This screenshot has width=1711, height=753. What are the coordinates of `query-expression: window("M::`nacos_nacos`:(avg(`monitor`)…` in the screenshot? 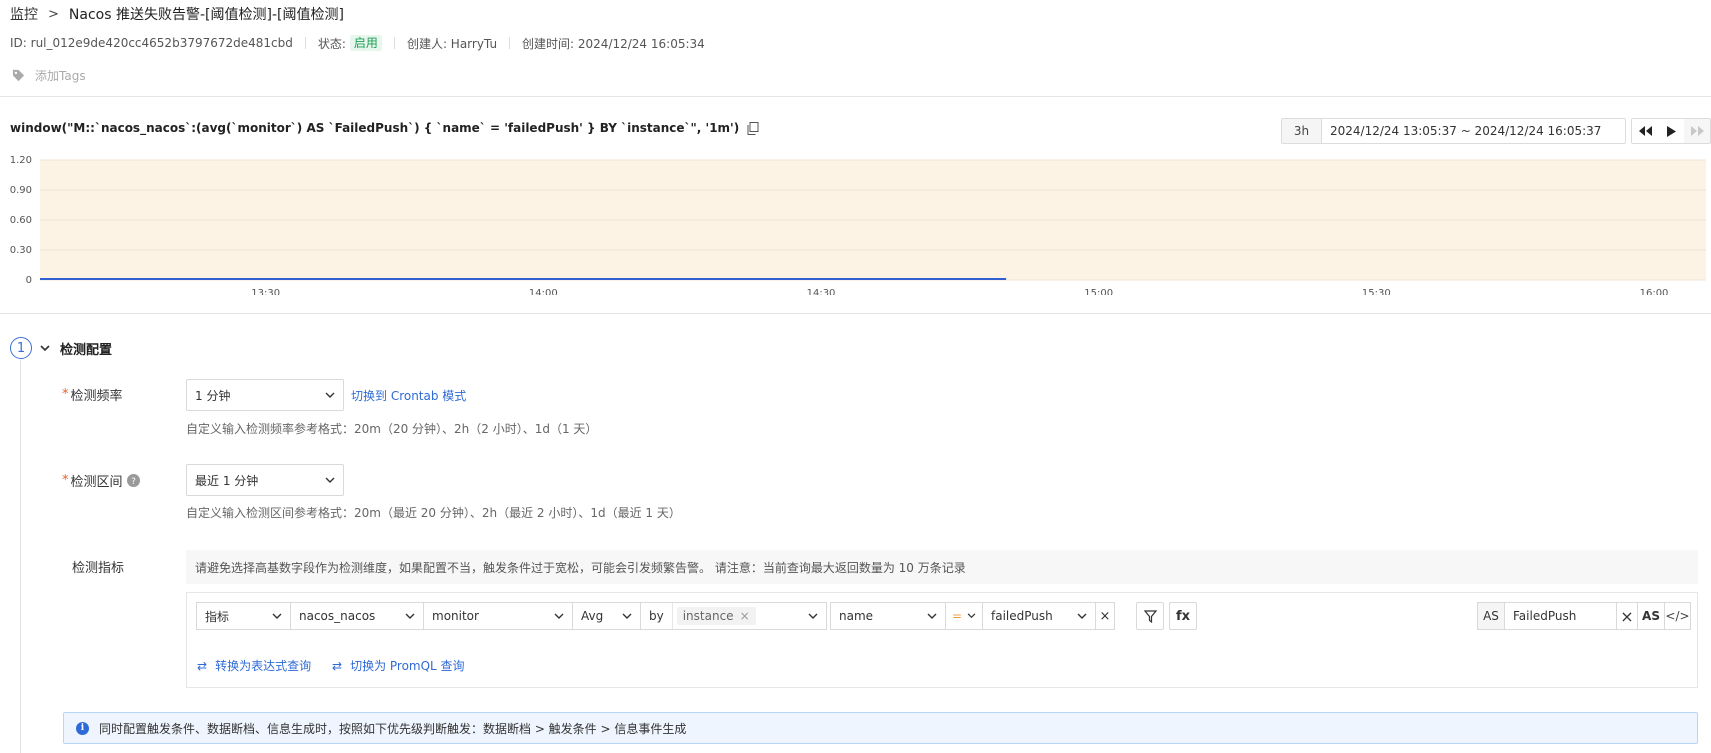 It's located at (384, 128).